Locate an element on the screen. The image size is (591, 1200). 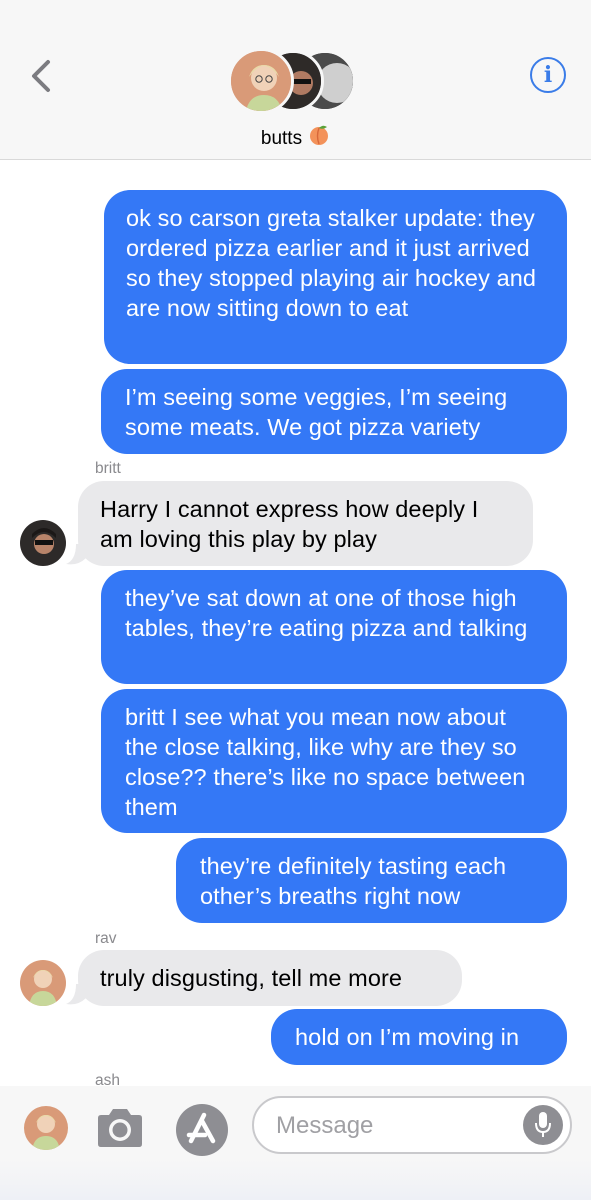
info-icon: i is located at coordinates (548, 75).